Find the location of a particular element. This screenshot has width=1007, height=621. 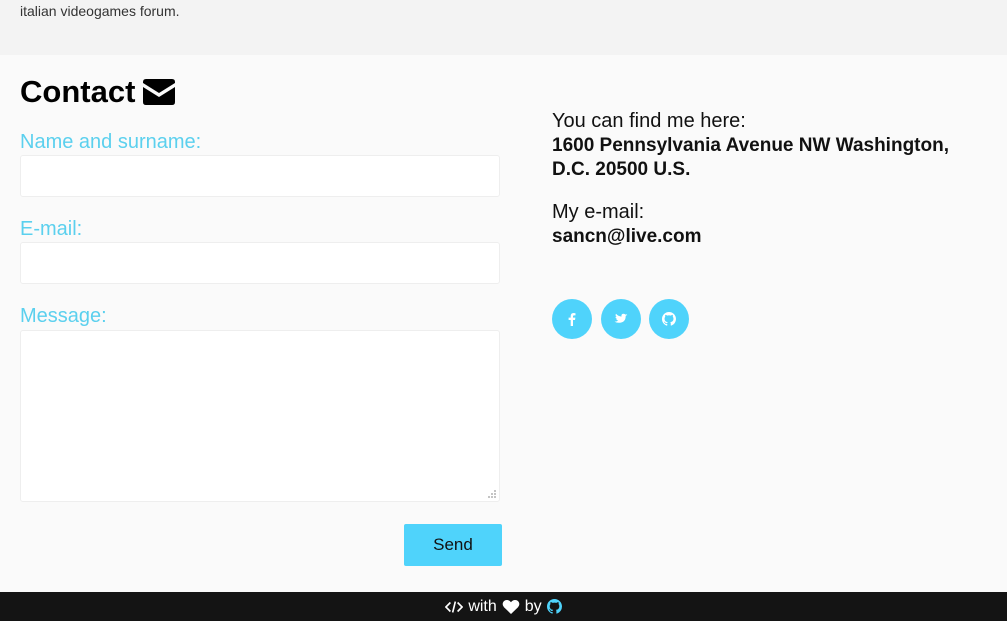

contact-heading: Contact is located at coordinates (98, 92).